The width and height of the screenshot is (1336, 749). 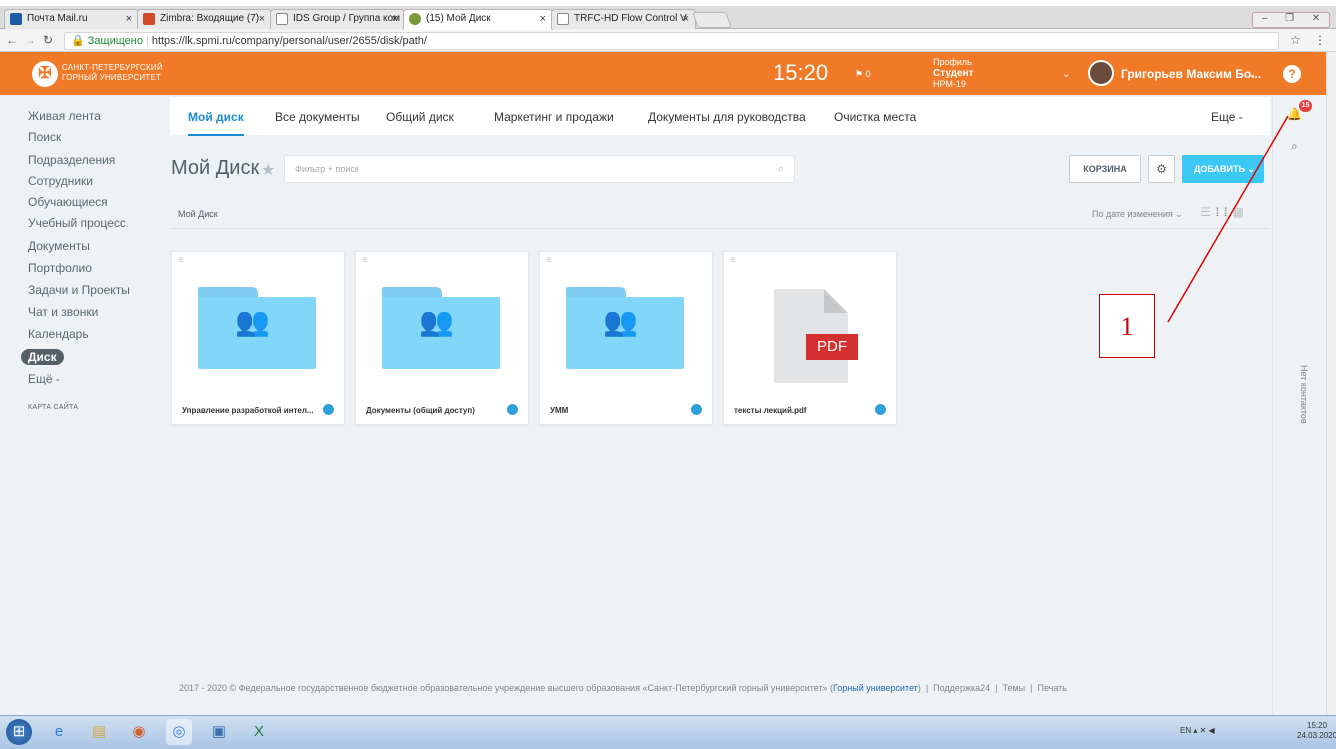 I want to click on tab-management-docs: Документы для руководства, so click(x=727, y=117).